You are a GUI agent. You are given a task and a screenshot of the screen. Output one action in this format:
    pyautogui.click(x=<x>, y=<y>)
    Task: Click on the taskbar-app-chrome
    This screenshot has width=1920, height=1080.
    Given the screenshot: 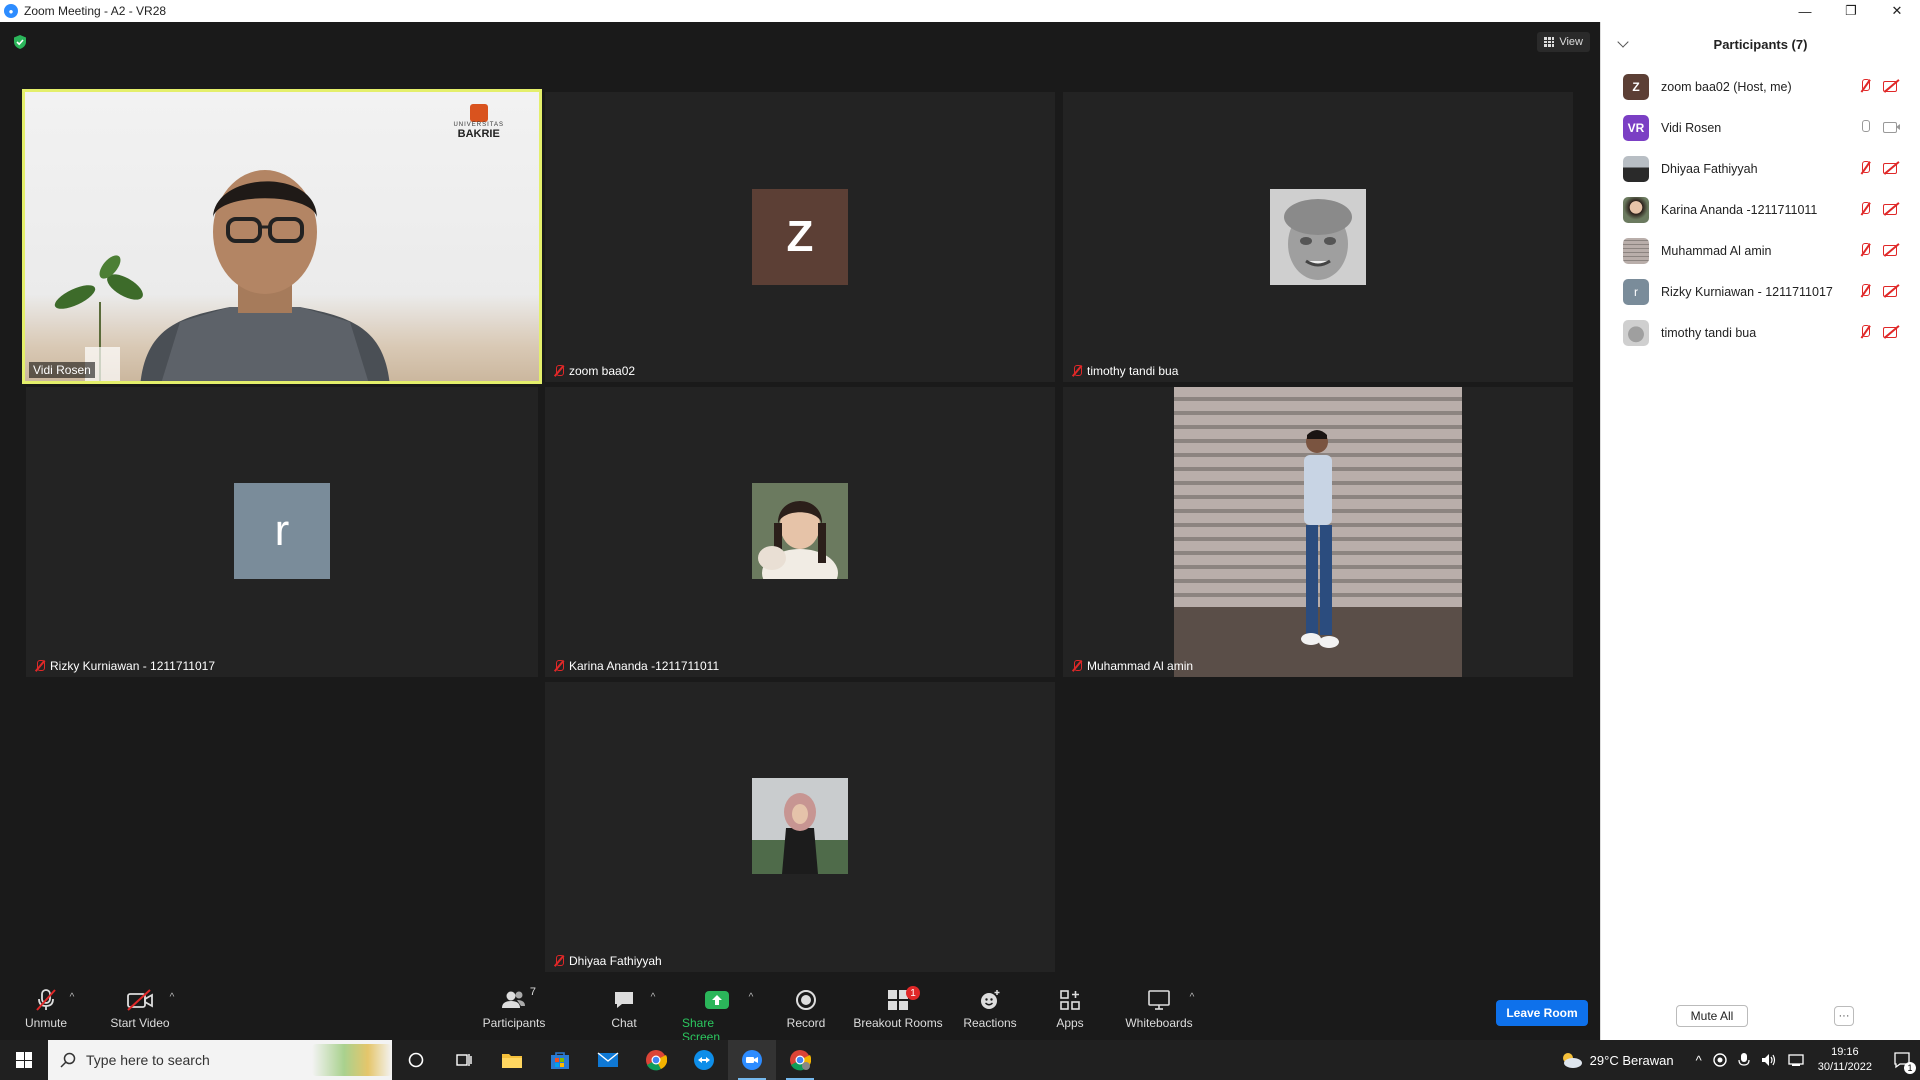 What is the action you would take?
    pyautogui.click(x=656, y=1060)
    